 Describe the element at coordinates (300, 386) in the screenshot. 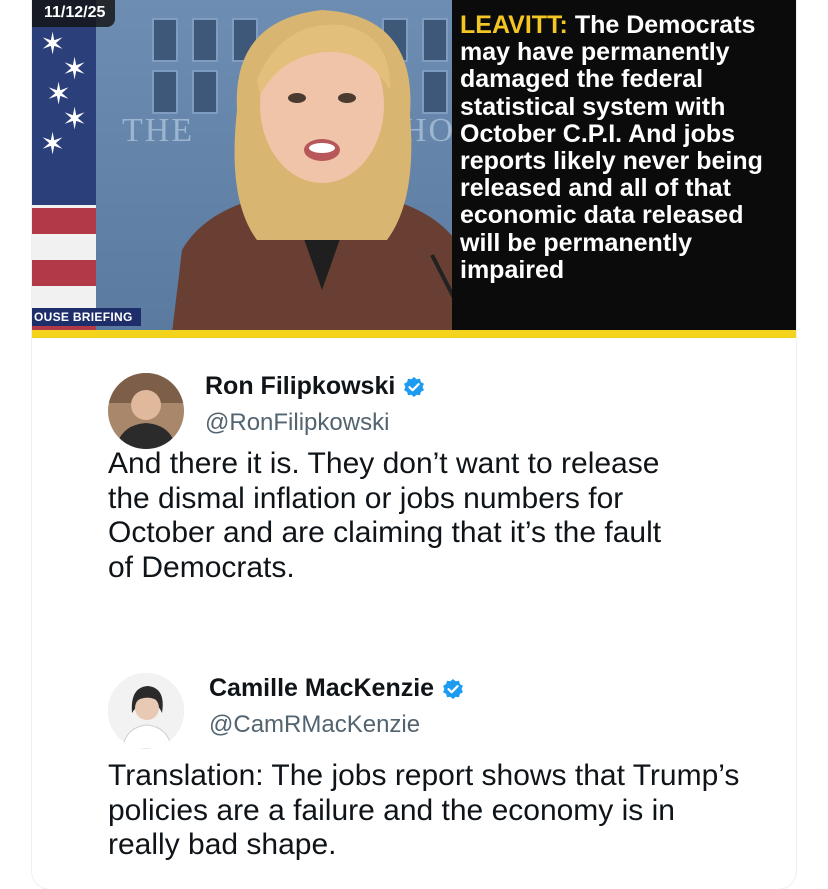

I see `author-name: Ron Filipkowski` at that location.